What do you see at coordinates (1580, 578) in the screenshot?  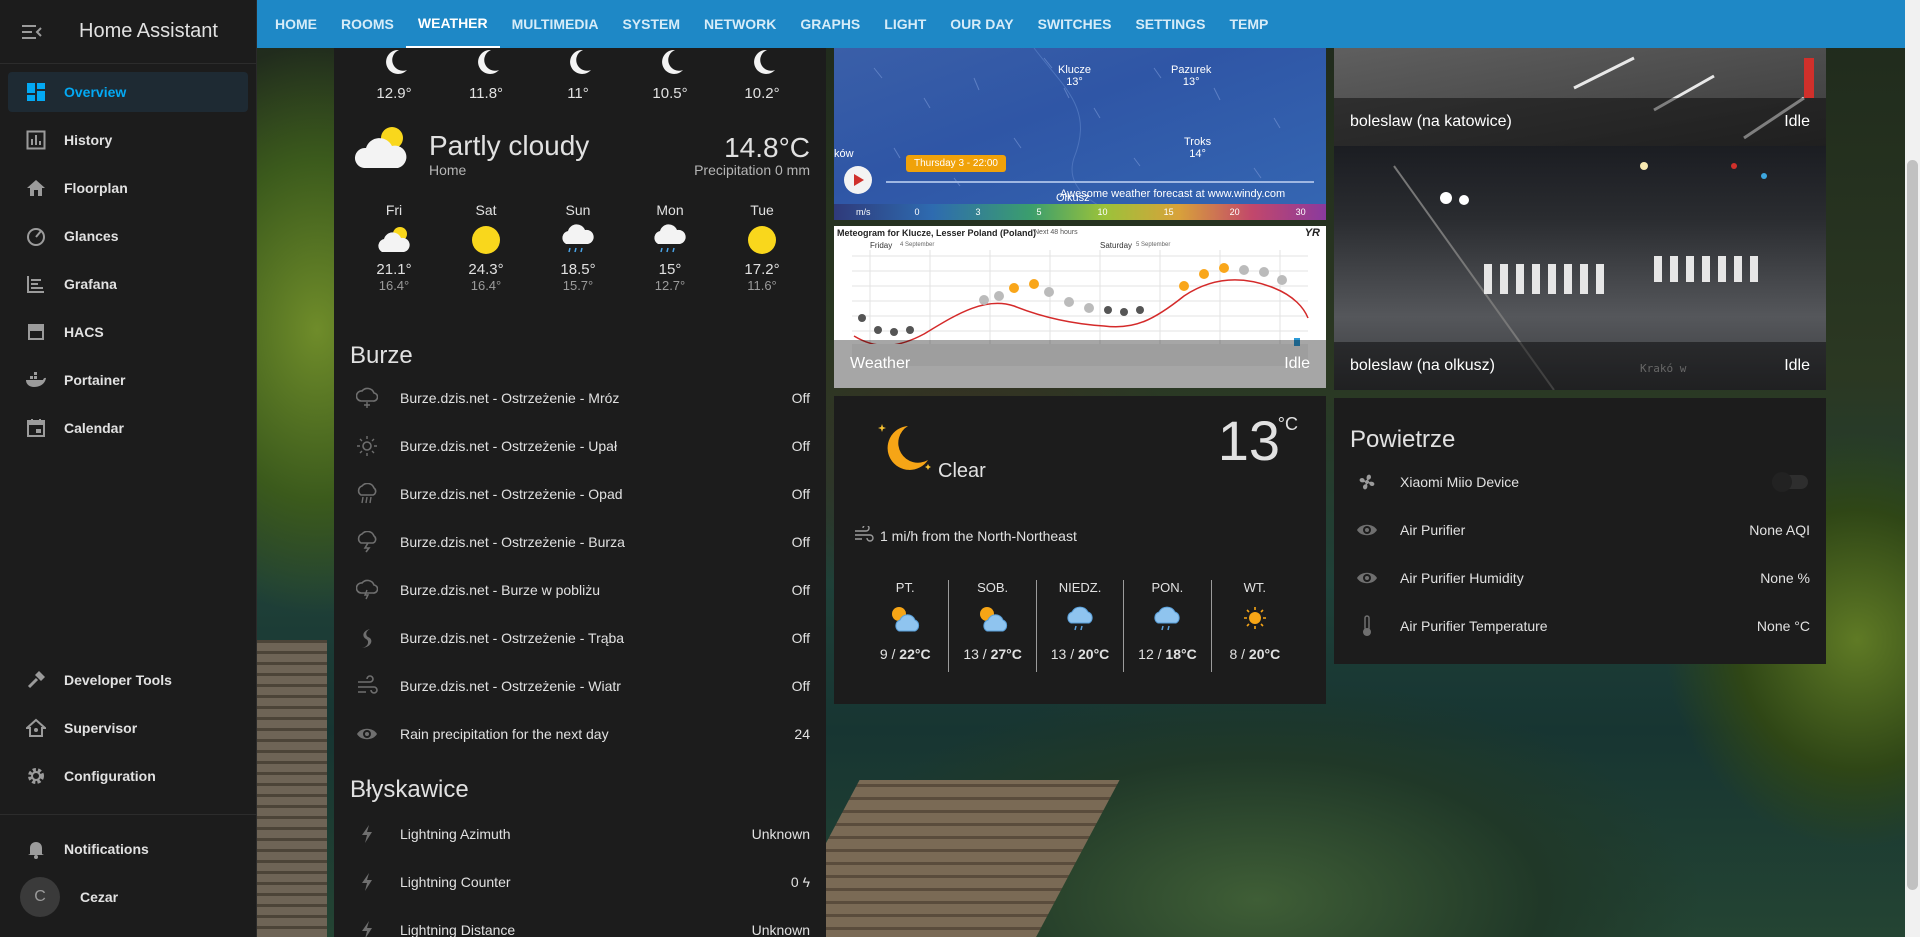 I see `entity-row: Air Purifier Humidity None %` at bounding box center [1580, 578].